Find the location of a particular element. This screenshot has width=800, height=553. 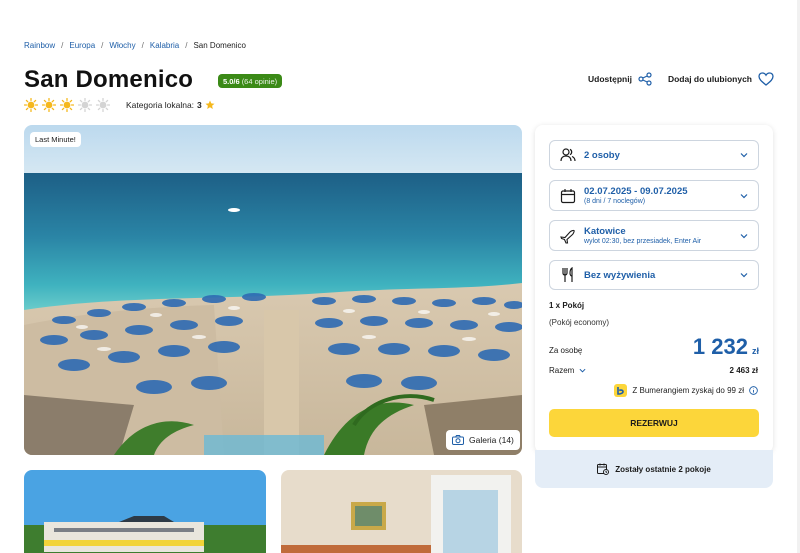

share-label: Udostępnij is located at coordinates (610, 79).